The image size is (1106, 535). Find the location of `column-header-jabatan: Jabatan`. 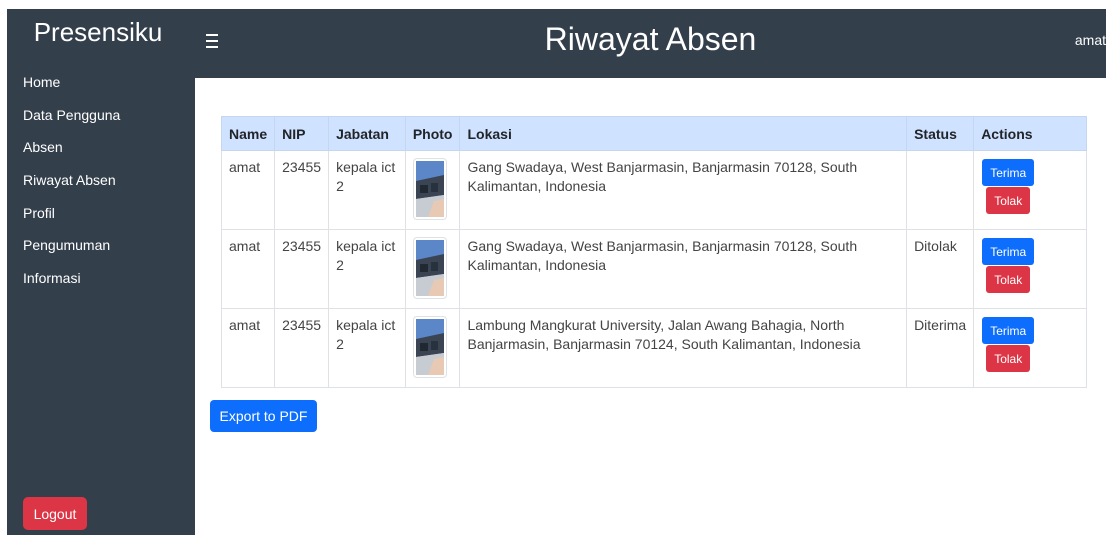

column-header-jabatan: Jabatan is located at coordinates (367, 133).